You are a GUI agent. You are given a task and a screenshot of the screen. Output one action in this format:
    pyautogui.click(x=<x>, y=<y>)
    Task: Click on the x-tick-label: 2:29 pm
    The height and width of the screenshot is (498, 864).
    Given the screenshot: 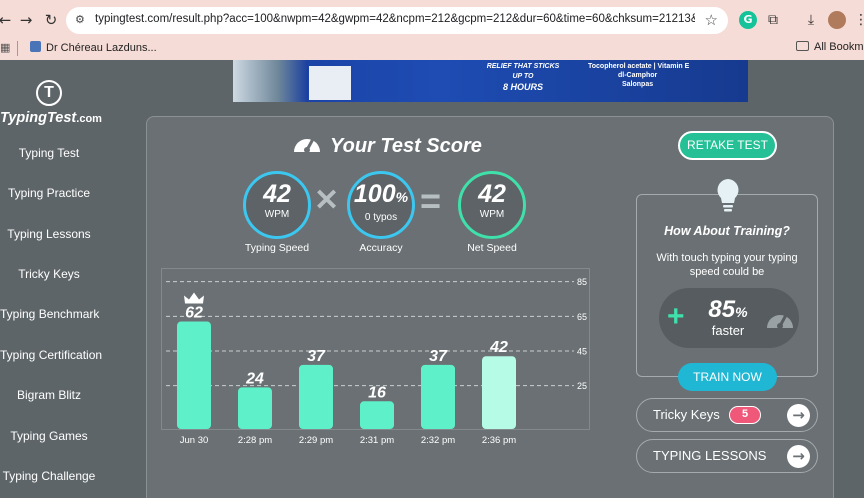 What is the action you would take?
    pyautogui.click(x=316, y=440)
    